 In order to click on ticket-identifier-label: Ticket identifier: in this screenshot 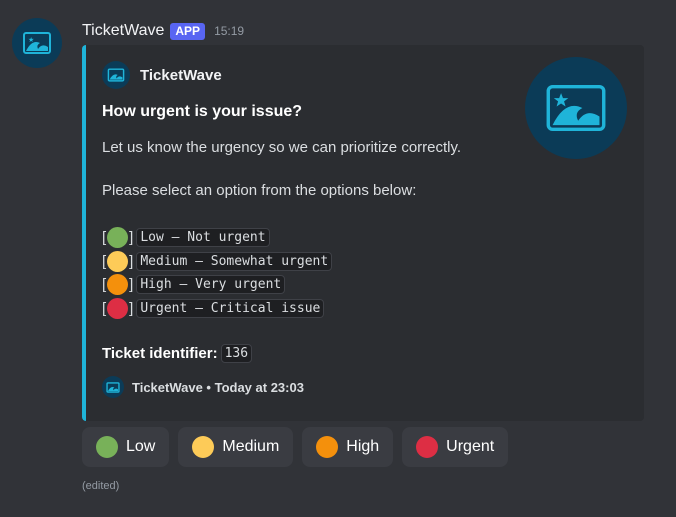, I will do `click(160, 353)`.